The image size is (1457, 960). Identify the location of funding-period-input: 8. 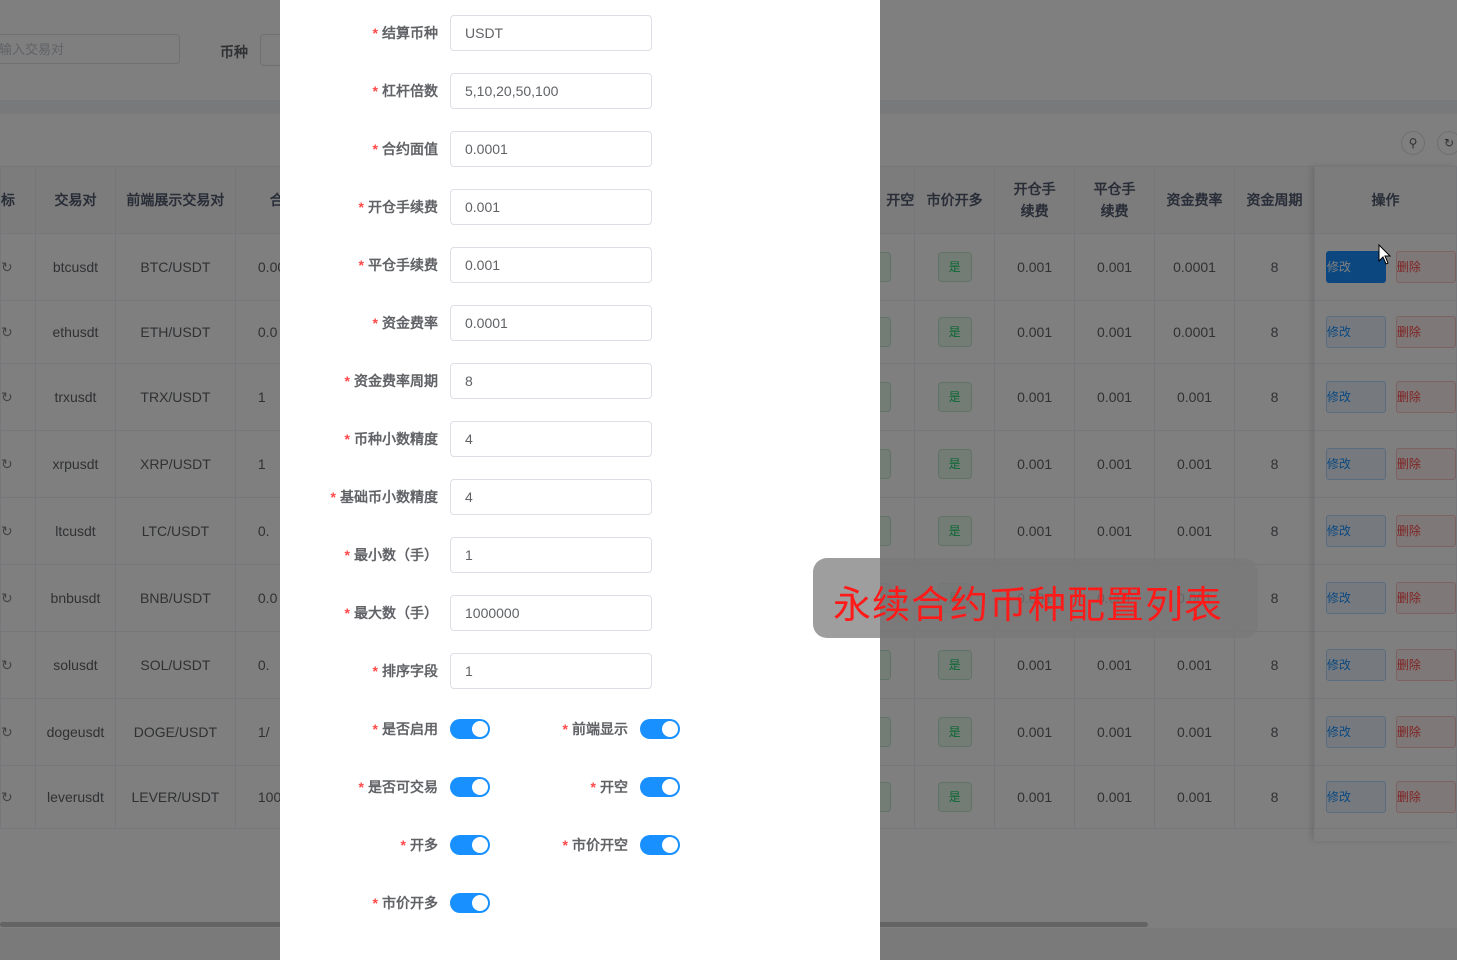
(551, 381).